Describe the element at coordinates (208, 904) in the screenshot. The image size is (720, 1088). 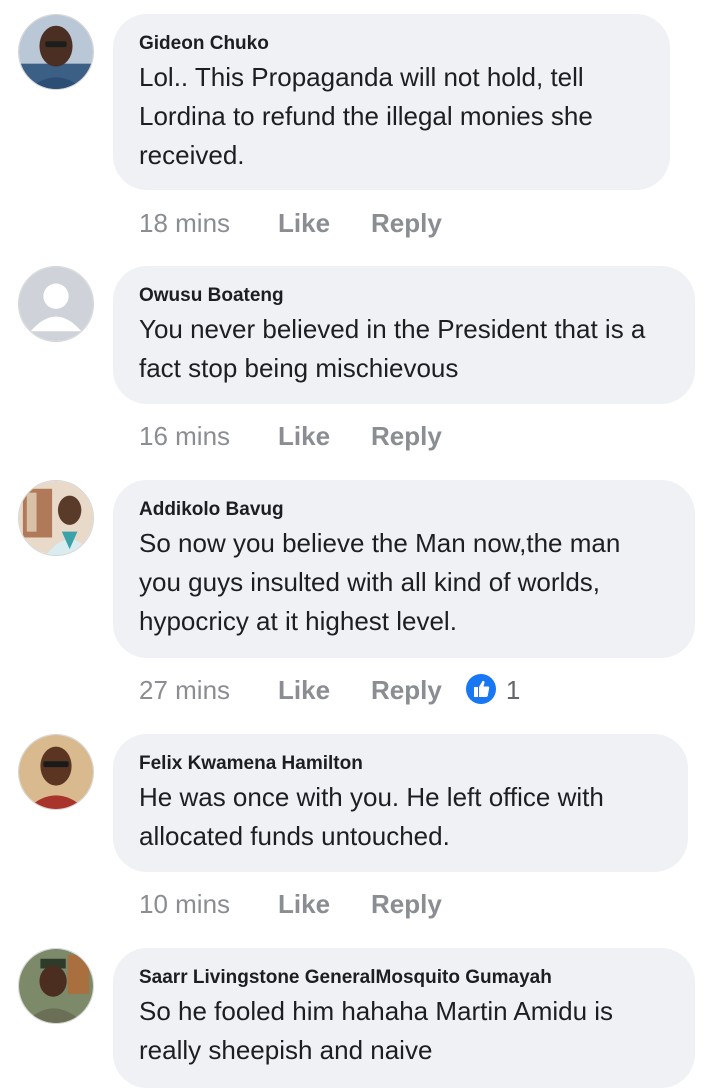
I see `comment-timestamp: 10 mins` at that location.